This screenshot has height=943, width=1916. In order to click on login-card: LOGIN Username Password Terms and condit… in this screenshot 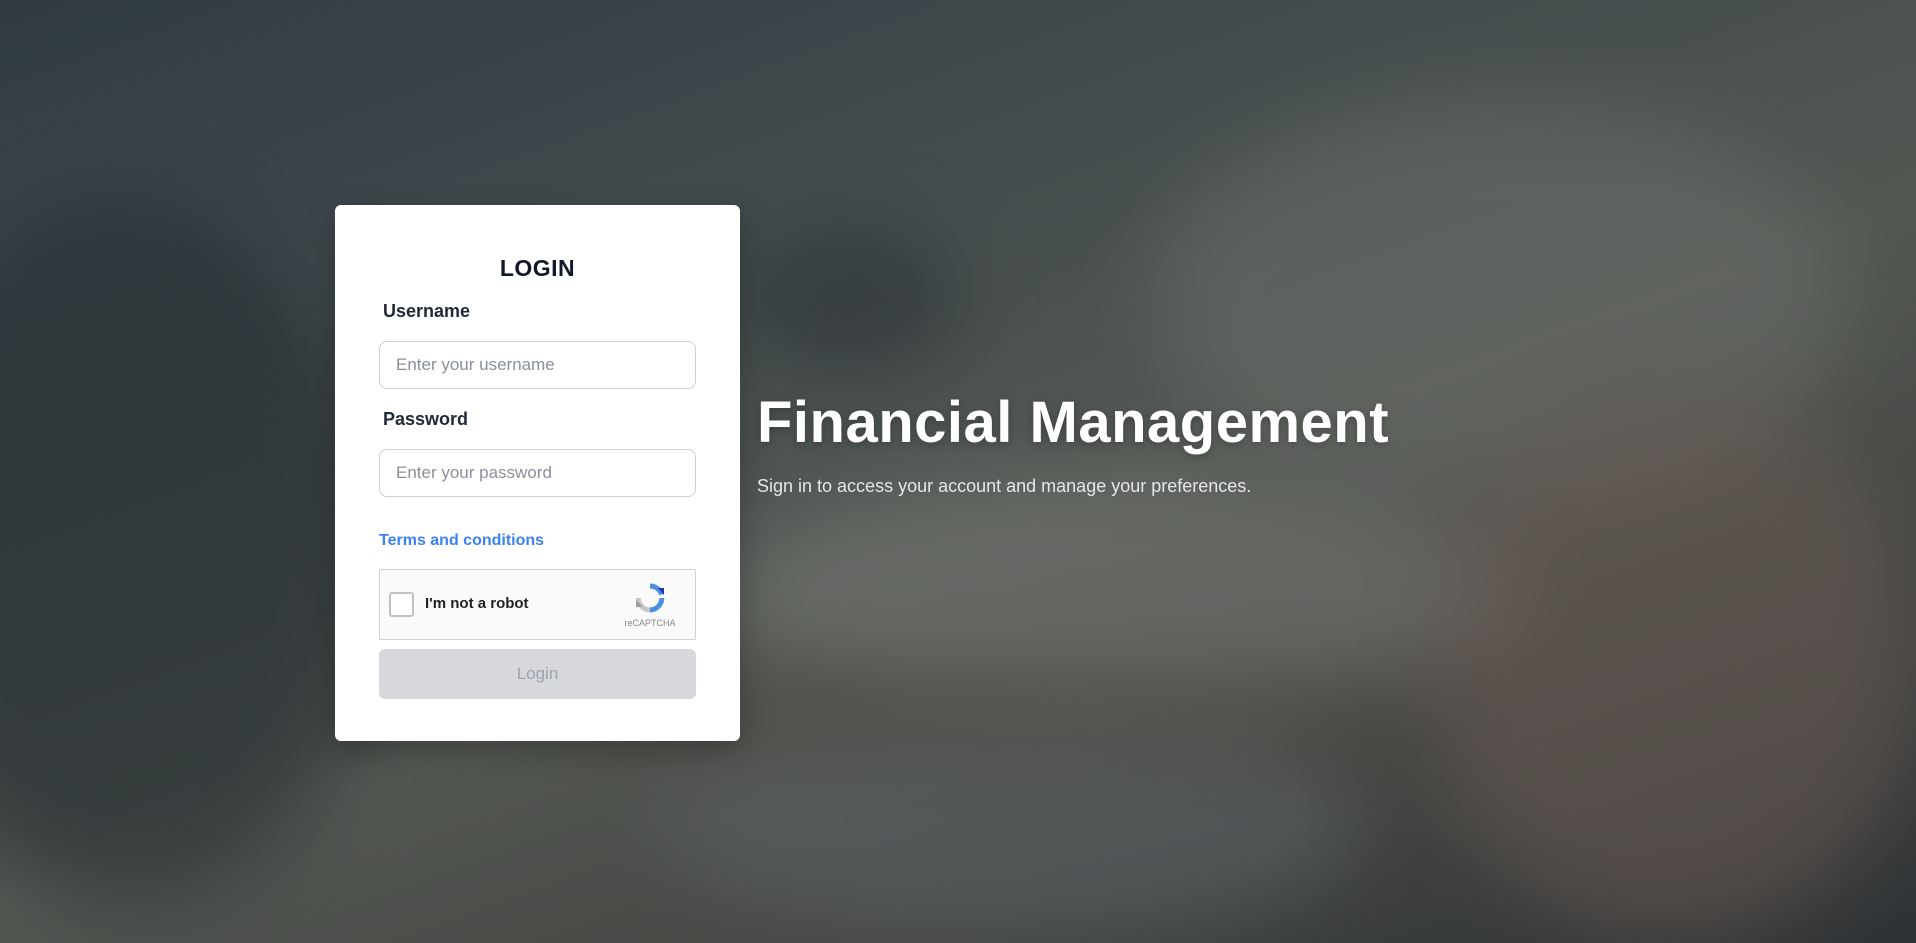, I will do `click(537, 473)`.